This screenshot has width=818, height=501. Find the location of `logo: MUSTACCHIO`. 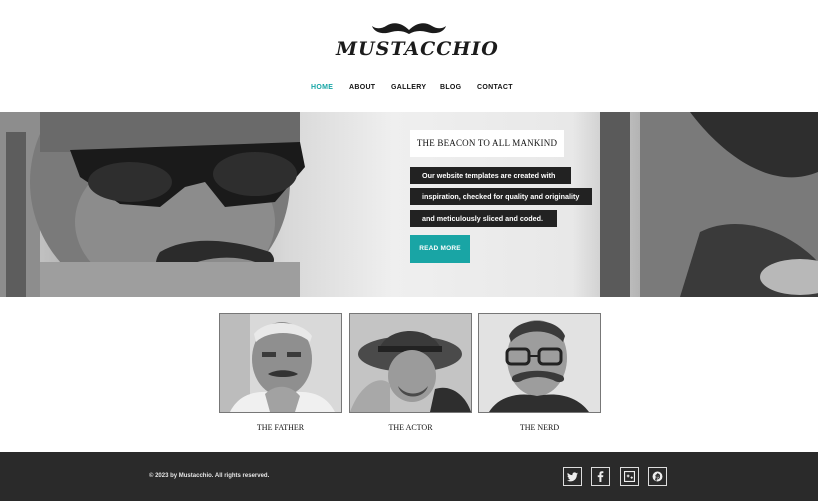

logo: MUSTACCHIO is located at coordinates (417, 42).